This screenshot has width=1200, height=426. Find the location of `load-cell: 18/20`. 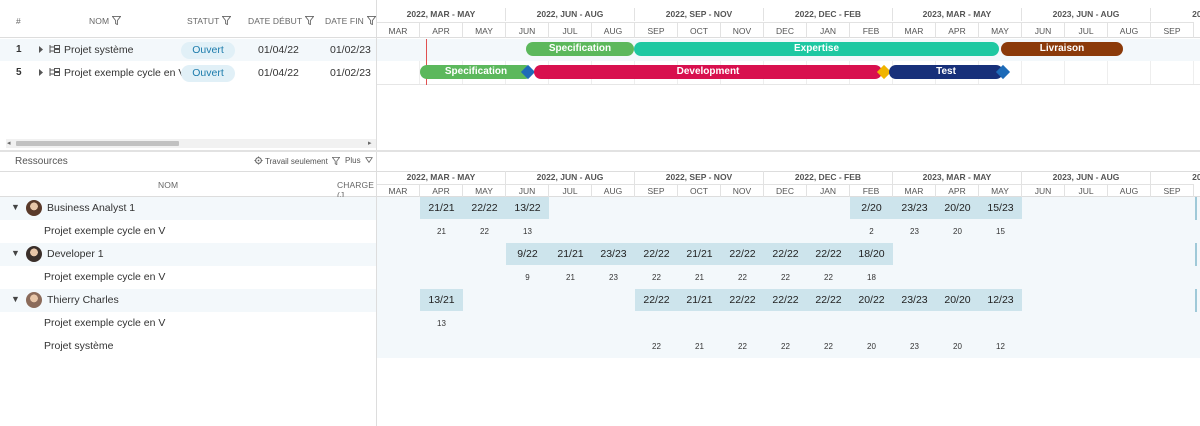

load-cell: 18/20 is located at coordinates (871, 254).